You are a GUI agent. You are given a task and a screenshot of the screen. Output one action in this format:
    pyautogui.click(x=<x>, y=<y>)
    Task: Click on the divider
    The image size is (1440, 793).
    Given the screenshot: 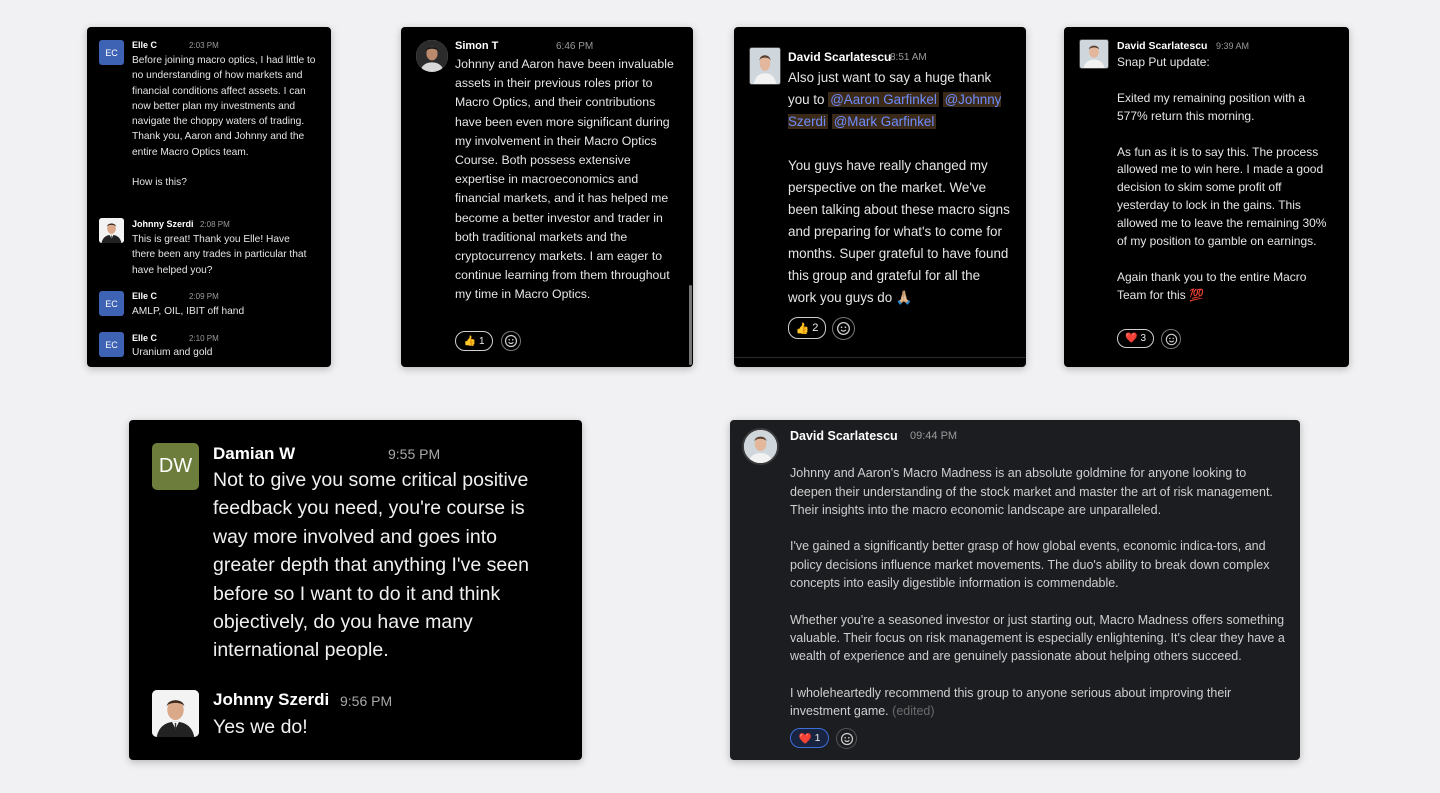 What is the action you would take?
    pyautogui.click(x=880, y=357)
    